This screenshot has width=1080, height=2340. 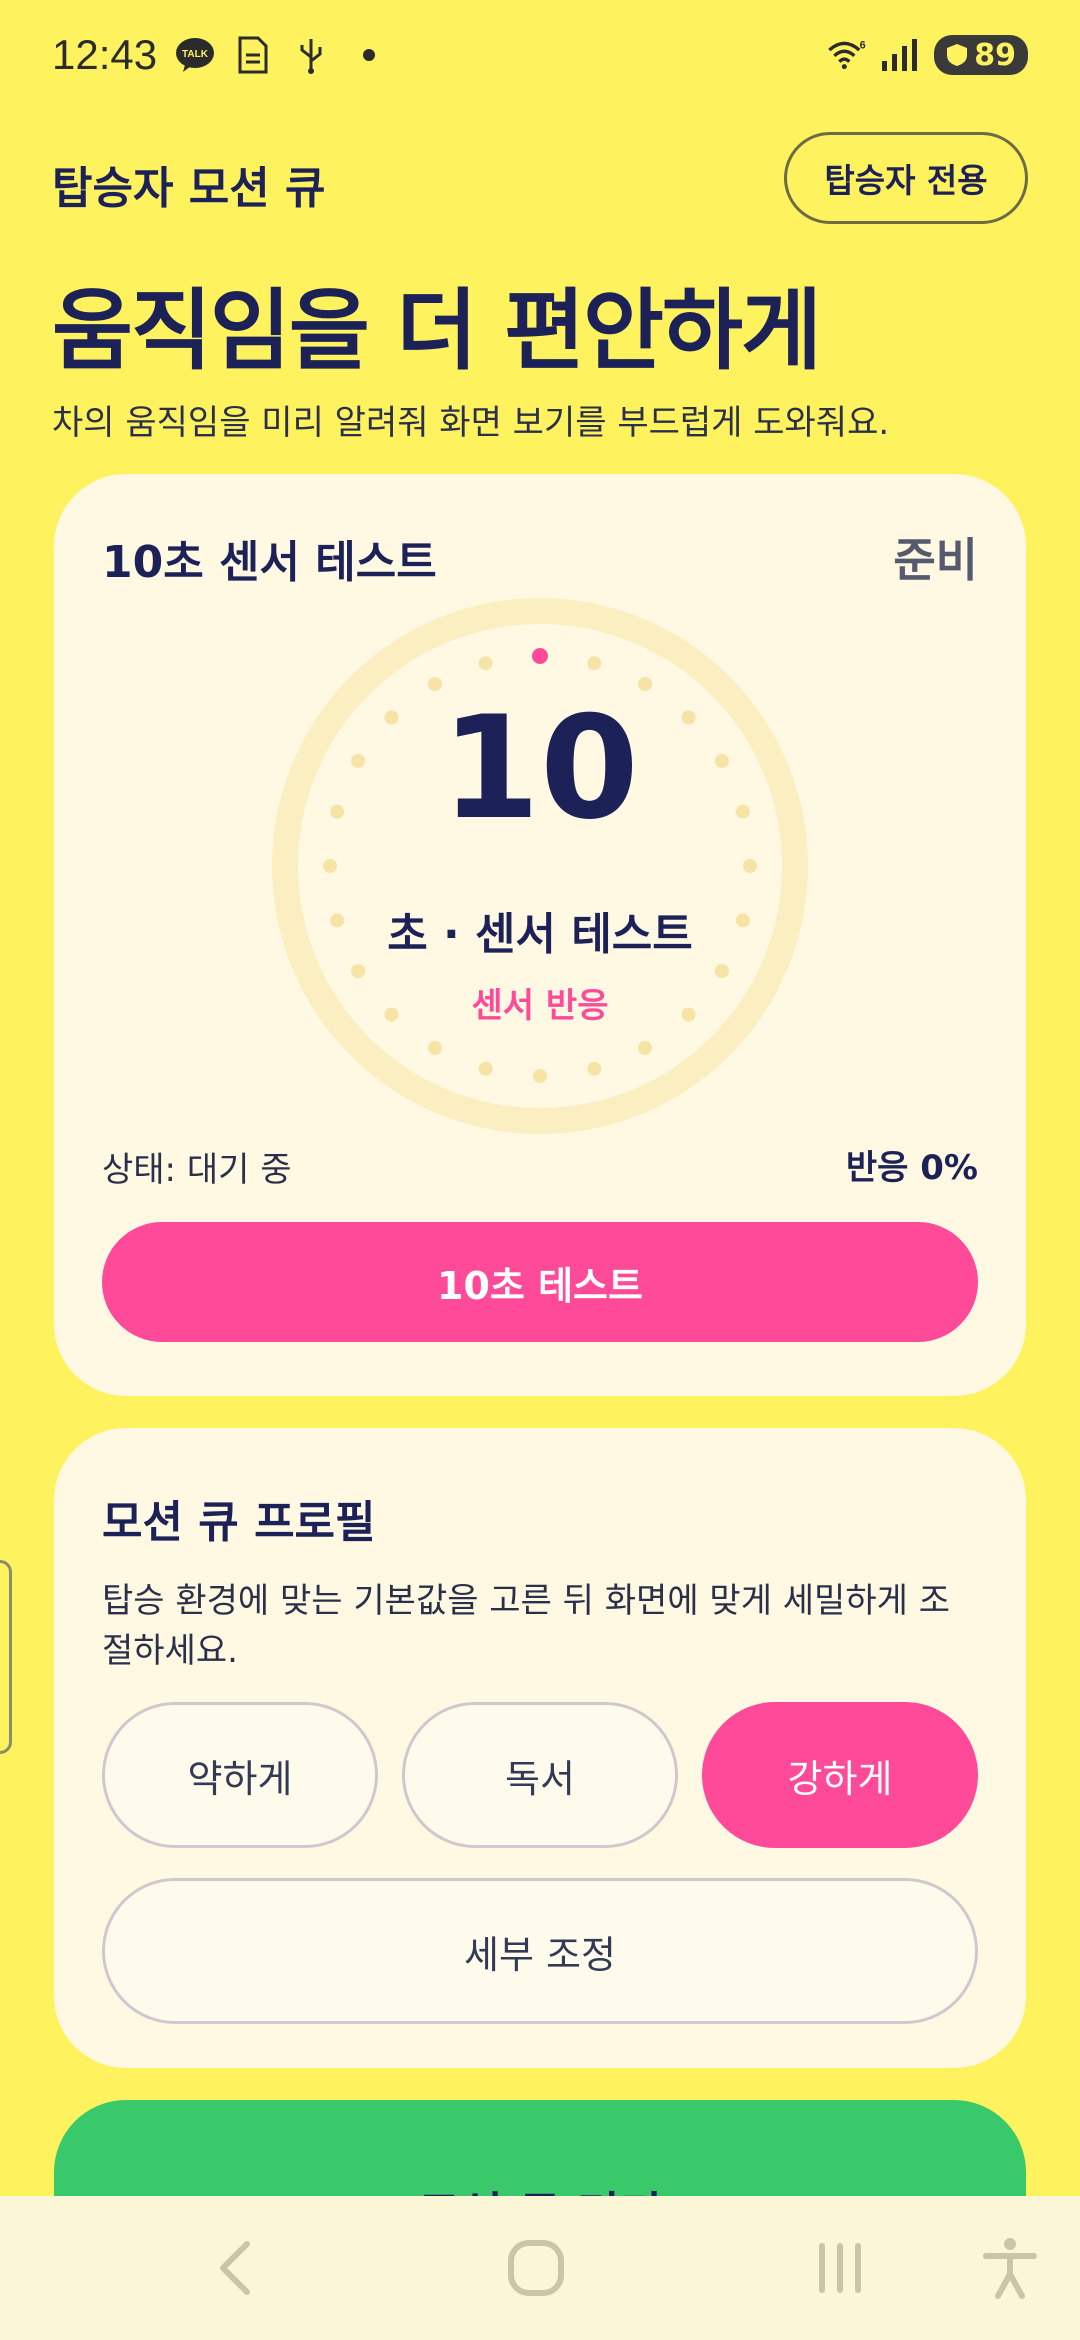 What do you see at coordinates (995, 55) in the screenshot?
I see `battery-level: 89` at bounding box center [995, 55].